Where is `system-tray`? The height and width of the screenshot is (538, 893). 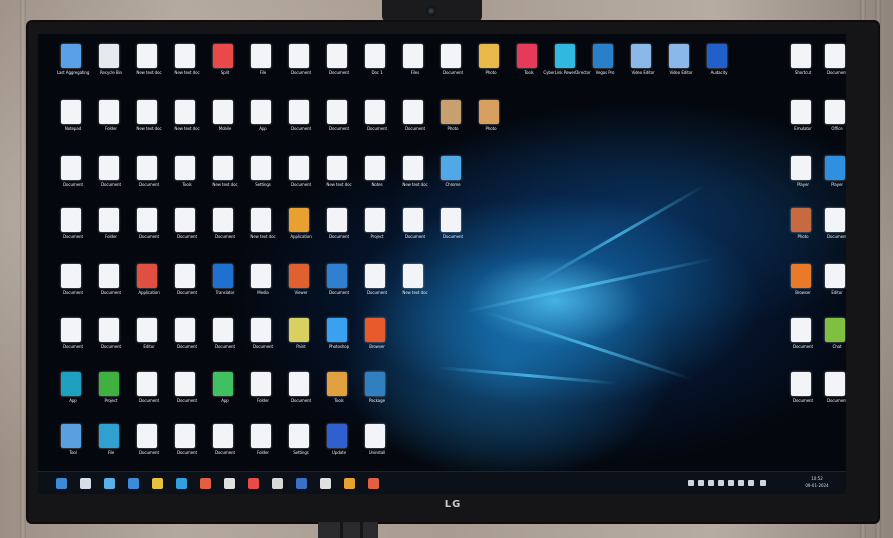 system-tray is located at coordinates (738, 484).